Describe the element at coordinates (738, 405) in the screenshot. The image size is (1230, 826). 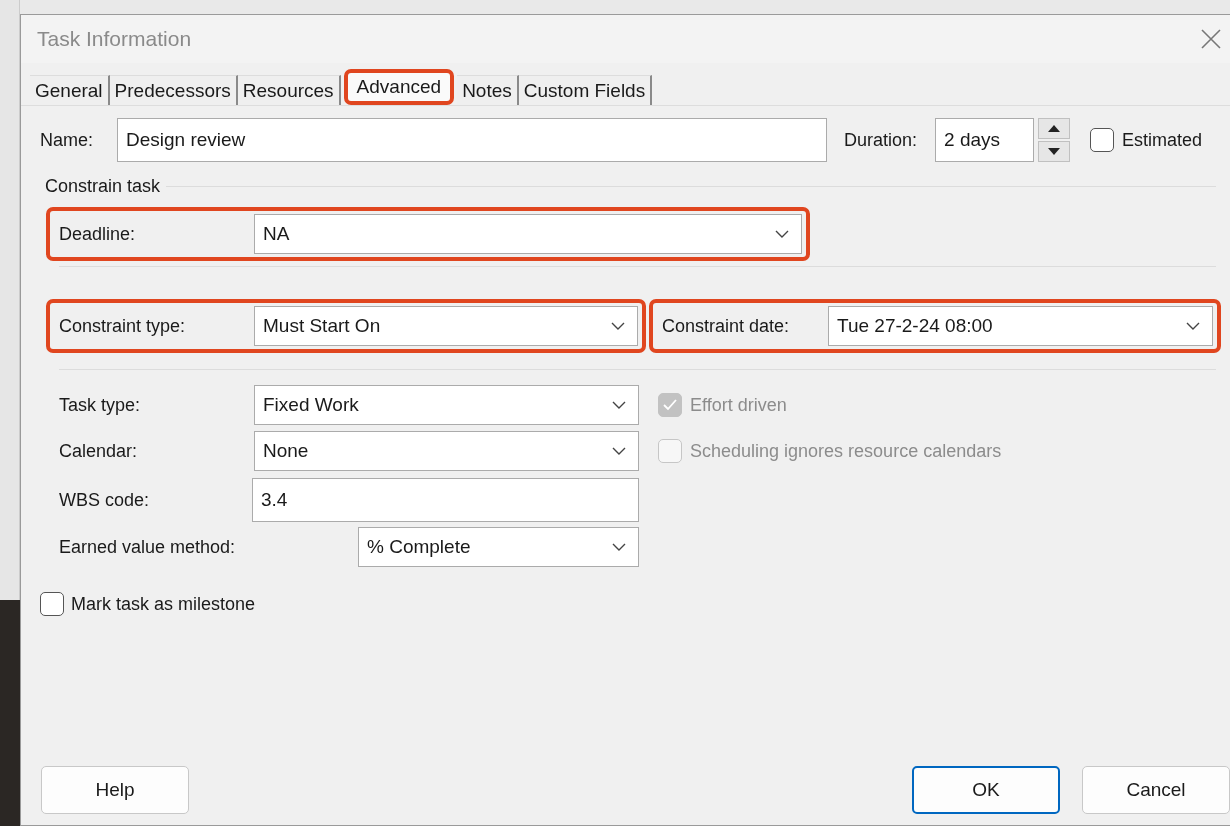
I see `checkbox-label: Effort driven` at that location.